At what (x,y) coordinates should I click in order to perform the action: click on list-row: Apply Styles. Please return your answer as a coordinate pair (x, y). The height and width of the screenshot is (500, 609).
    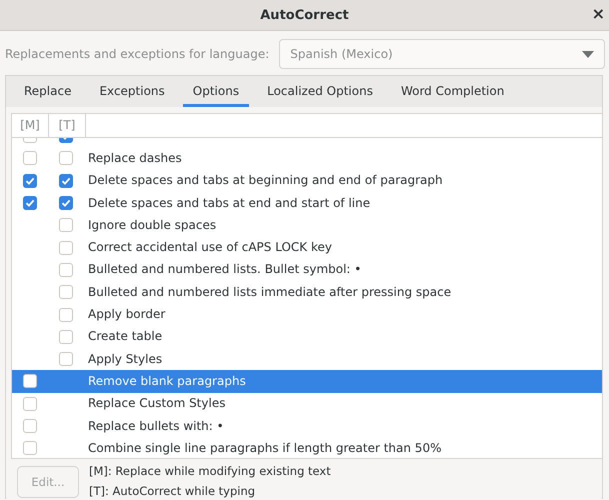
    Looking at the image, I should click on (307, 359).